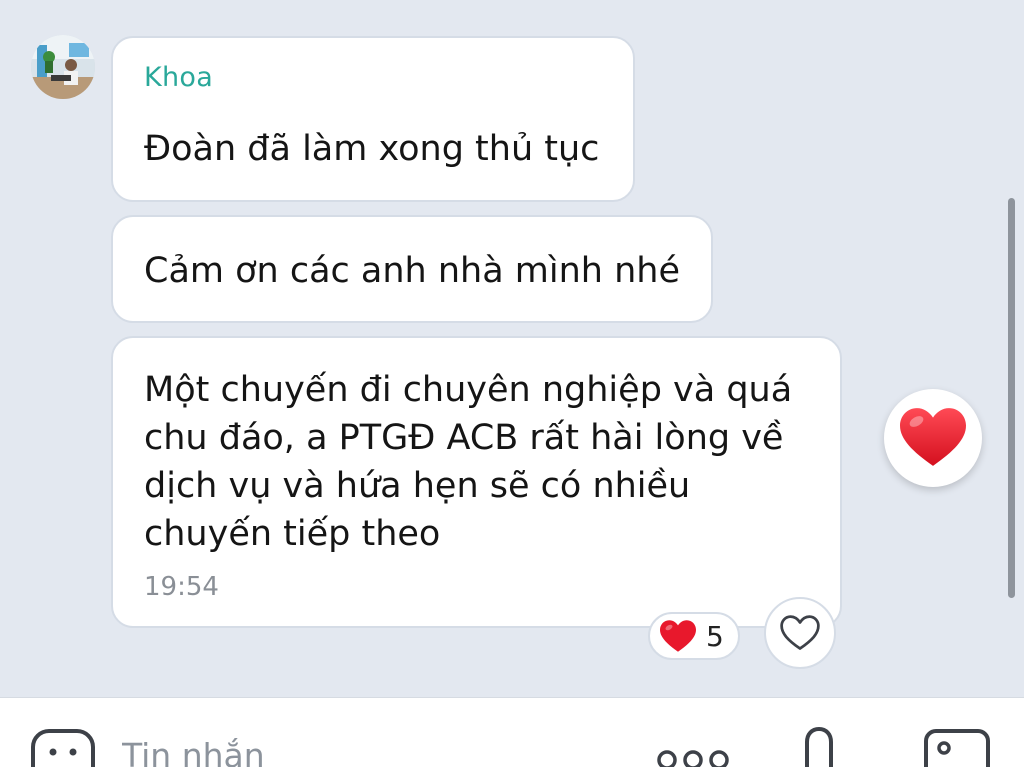  Describe the element at coordinates (372, 149) in the screenshot. I see `message-text: Đoàn đã làm xong thủ tục` at that location.